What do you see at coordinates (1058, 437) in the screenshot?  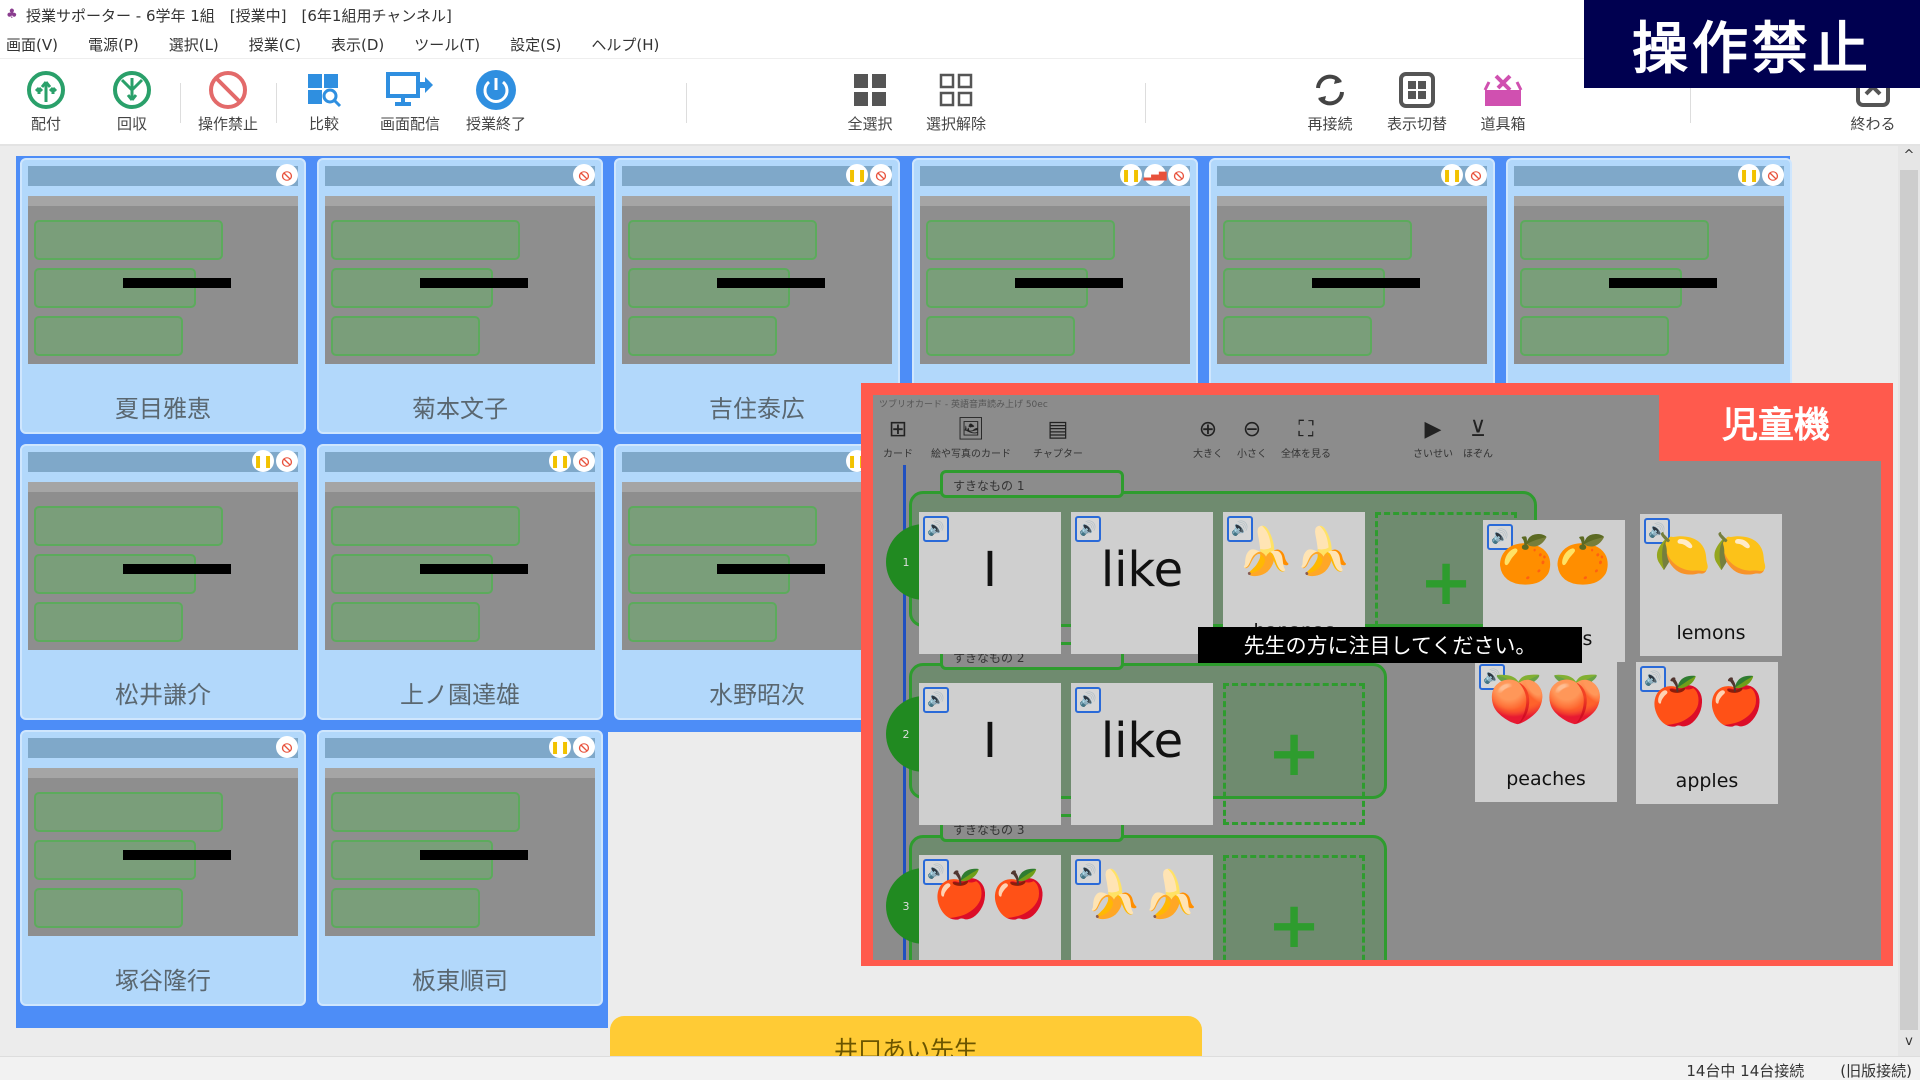 I see `child-tool-button: ▤ チャプター` at bounding box center [1058, 437].